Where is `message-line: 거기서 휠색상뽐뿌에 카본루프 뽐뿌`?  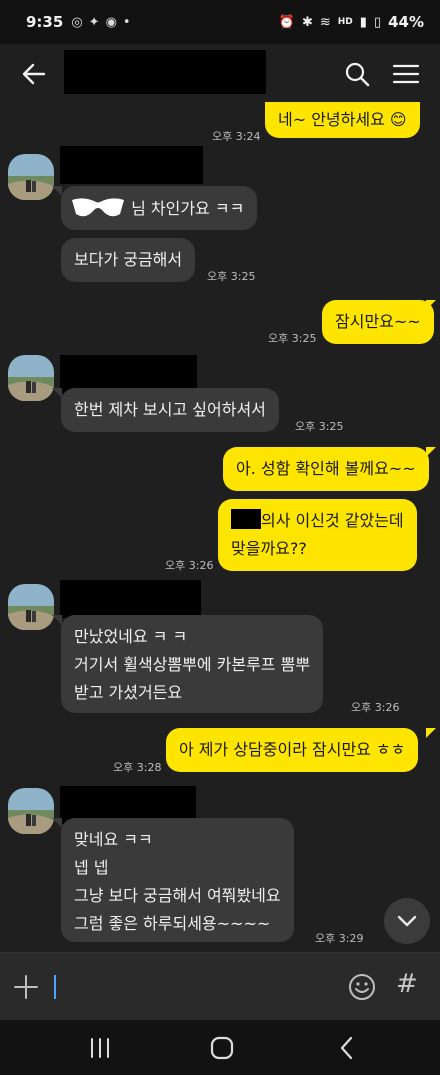
message-line: 거기서 휠색상뽐뿌에 카본루프 뽐뿌 is located at coordinates (192, 664).